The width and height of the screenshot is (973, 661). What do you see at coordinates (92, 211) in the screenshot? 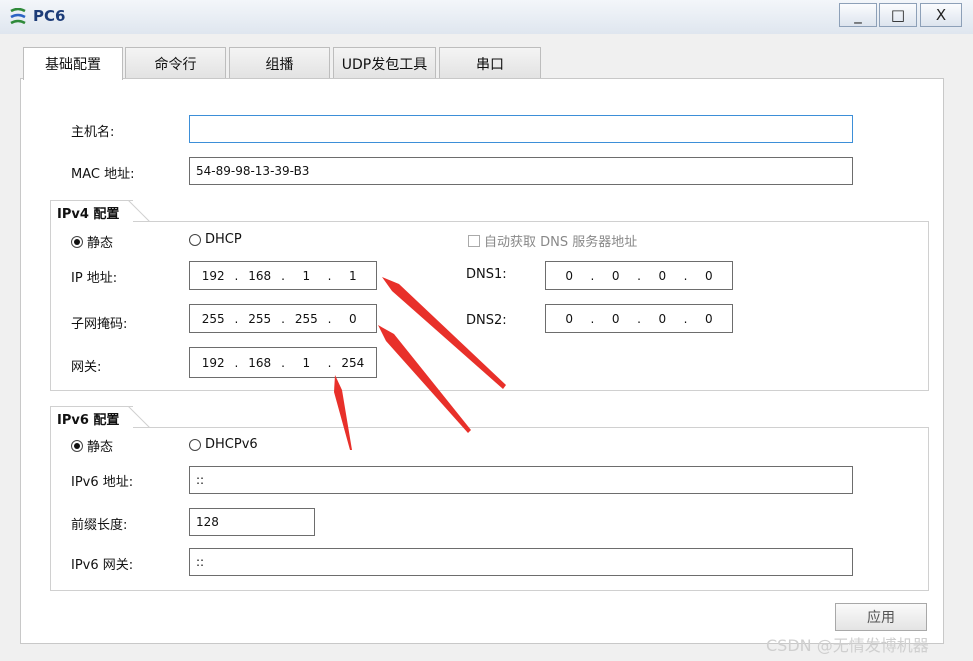
I see `ipv4-group-title: IPv4 配置` at bounding box center [92, 211].